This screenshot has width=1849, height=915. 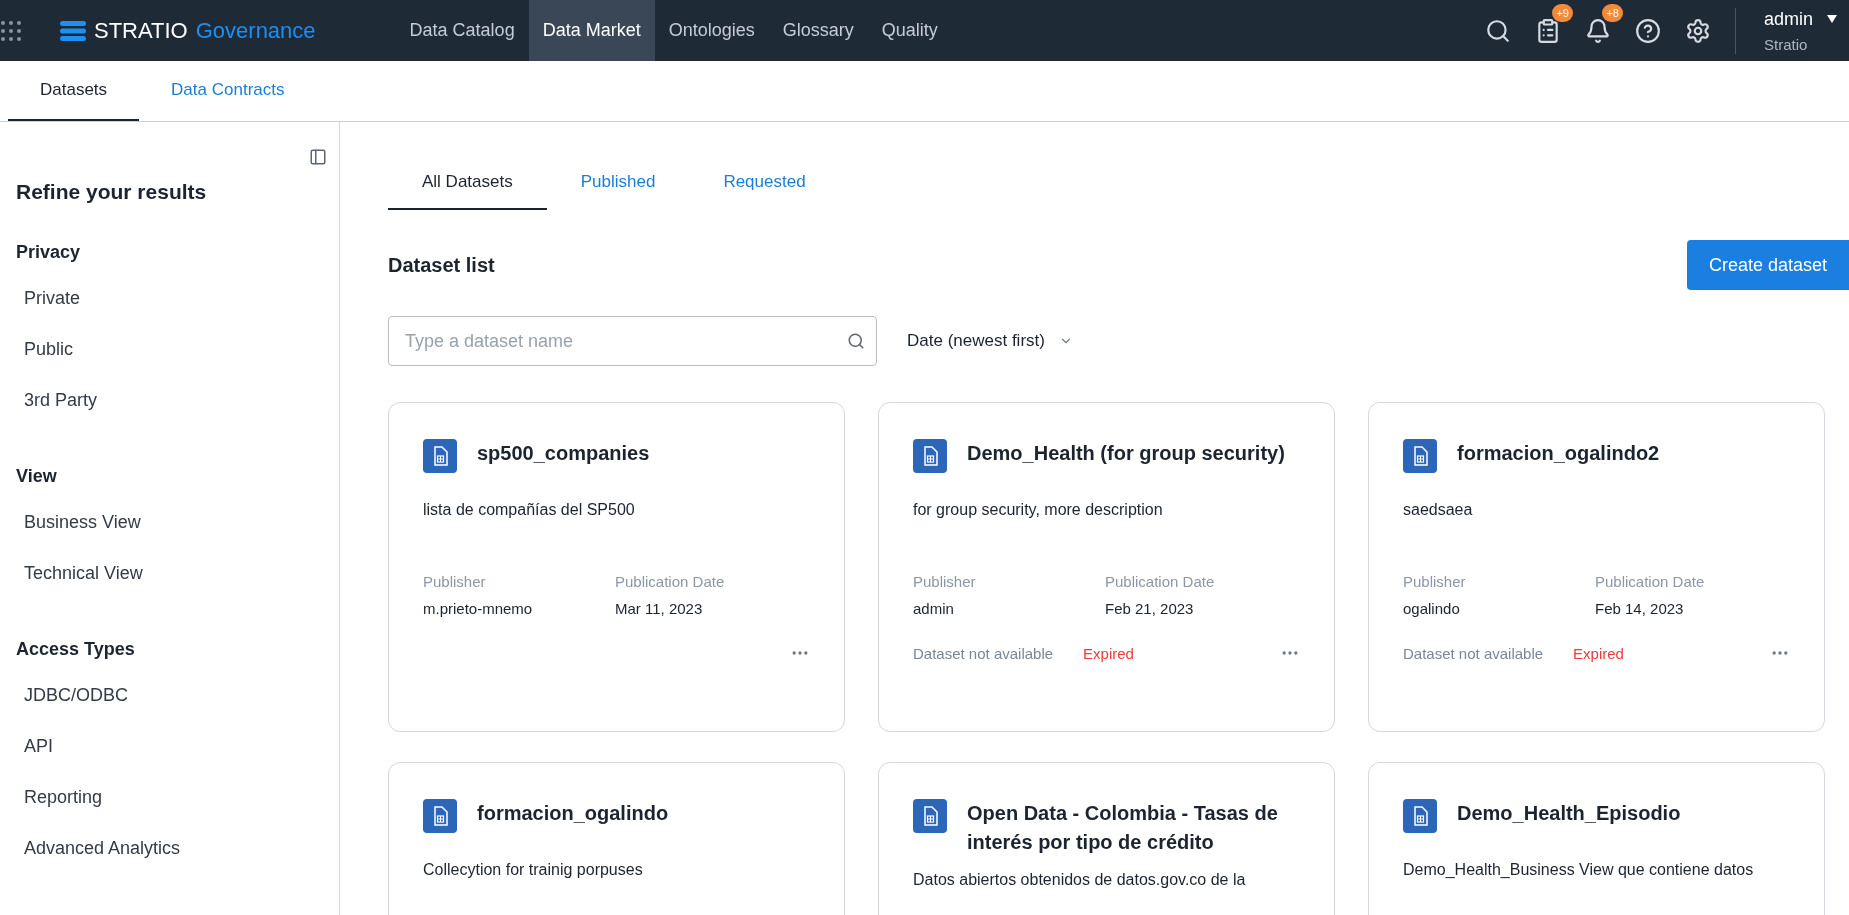 I want to click on dataset-card: Open Data - Colombia - Tasas de interés por tipo de crédito Datos abiertos obtenidos de datos.gov.co de la, so click(x=1106, y=838).